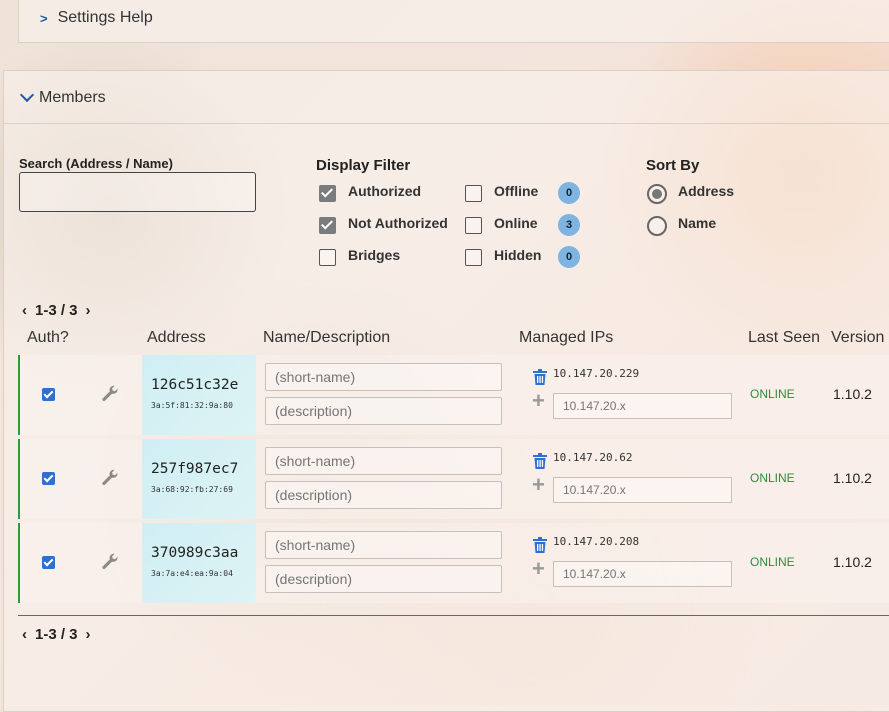 This screenshot has height=712, width=889. I want to click on member-address: 257f987ec7, so click(195, 469).